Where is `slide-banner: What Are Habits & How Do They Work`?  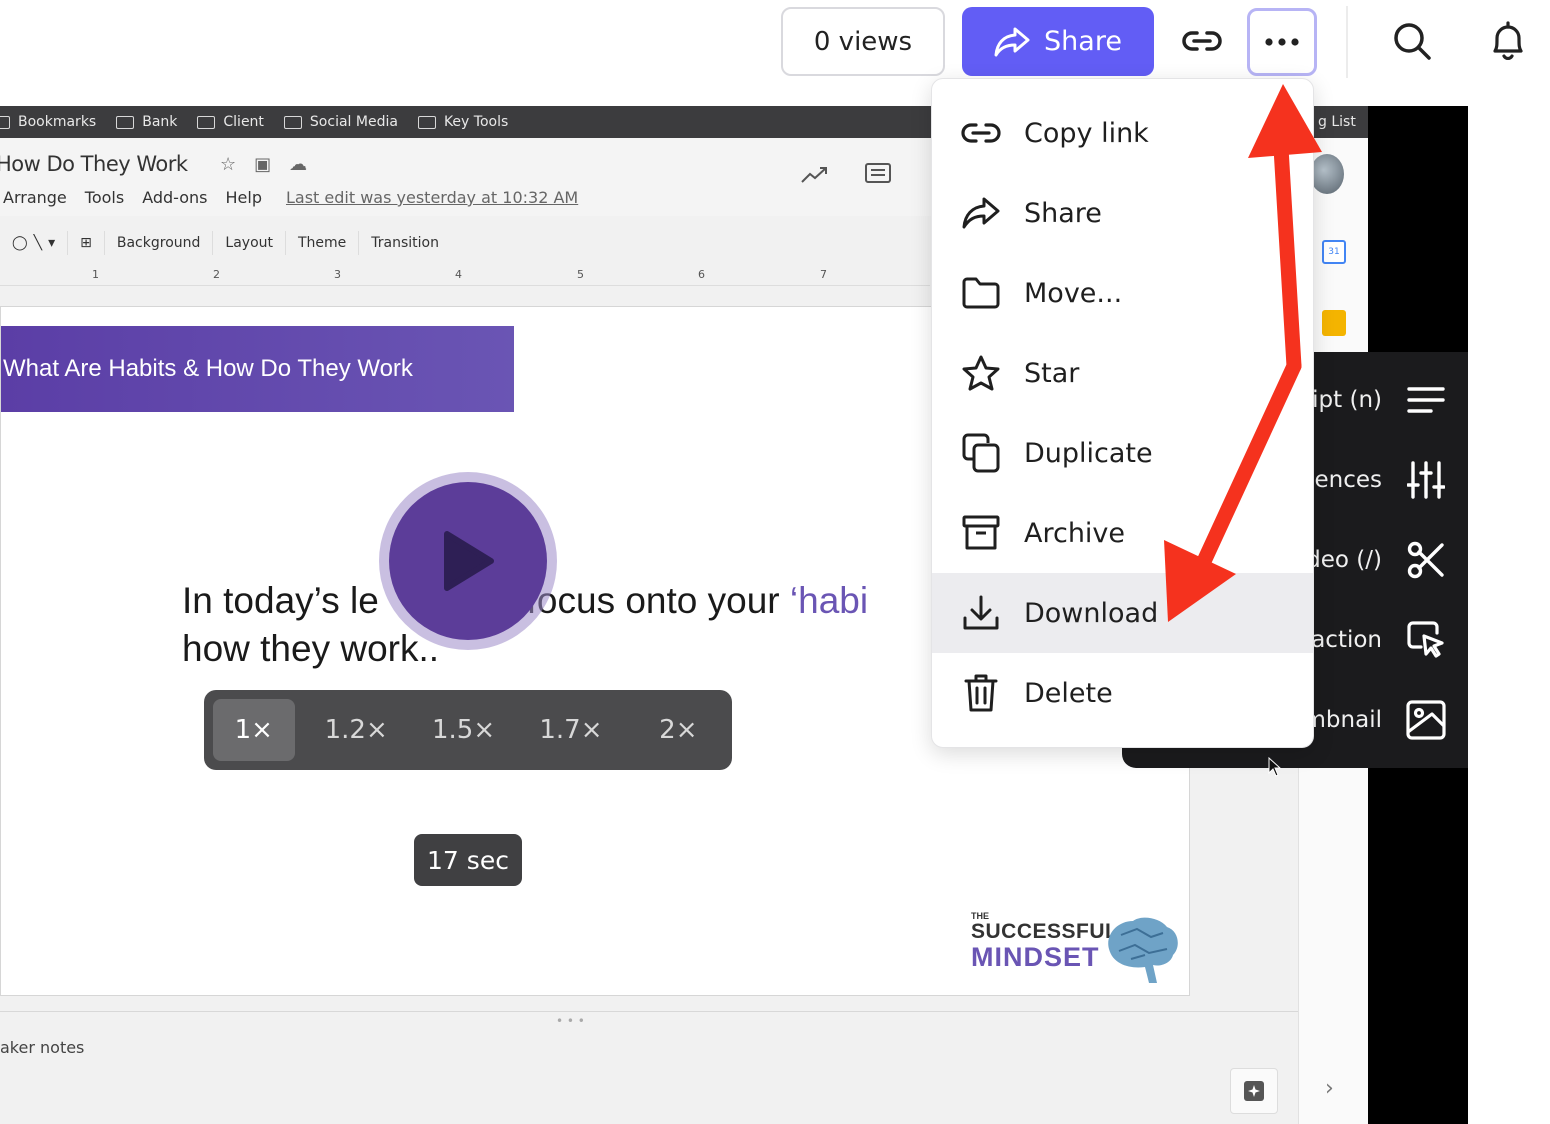 slide-banner: What Are Habits & How Do They Work is located at coordinates (257, 369).